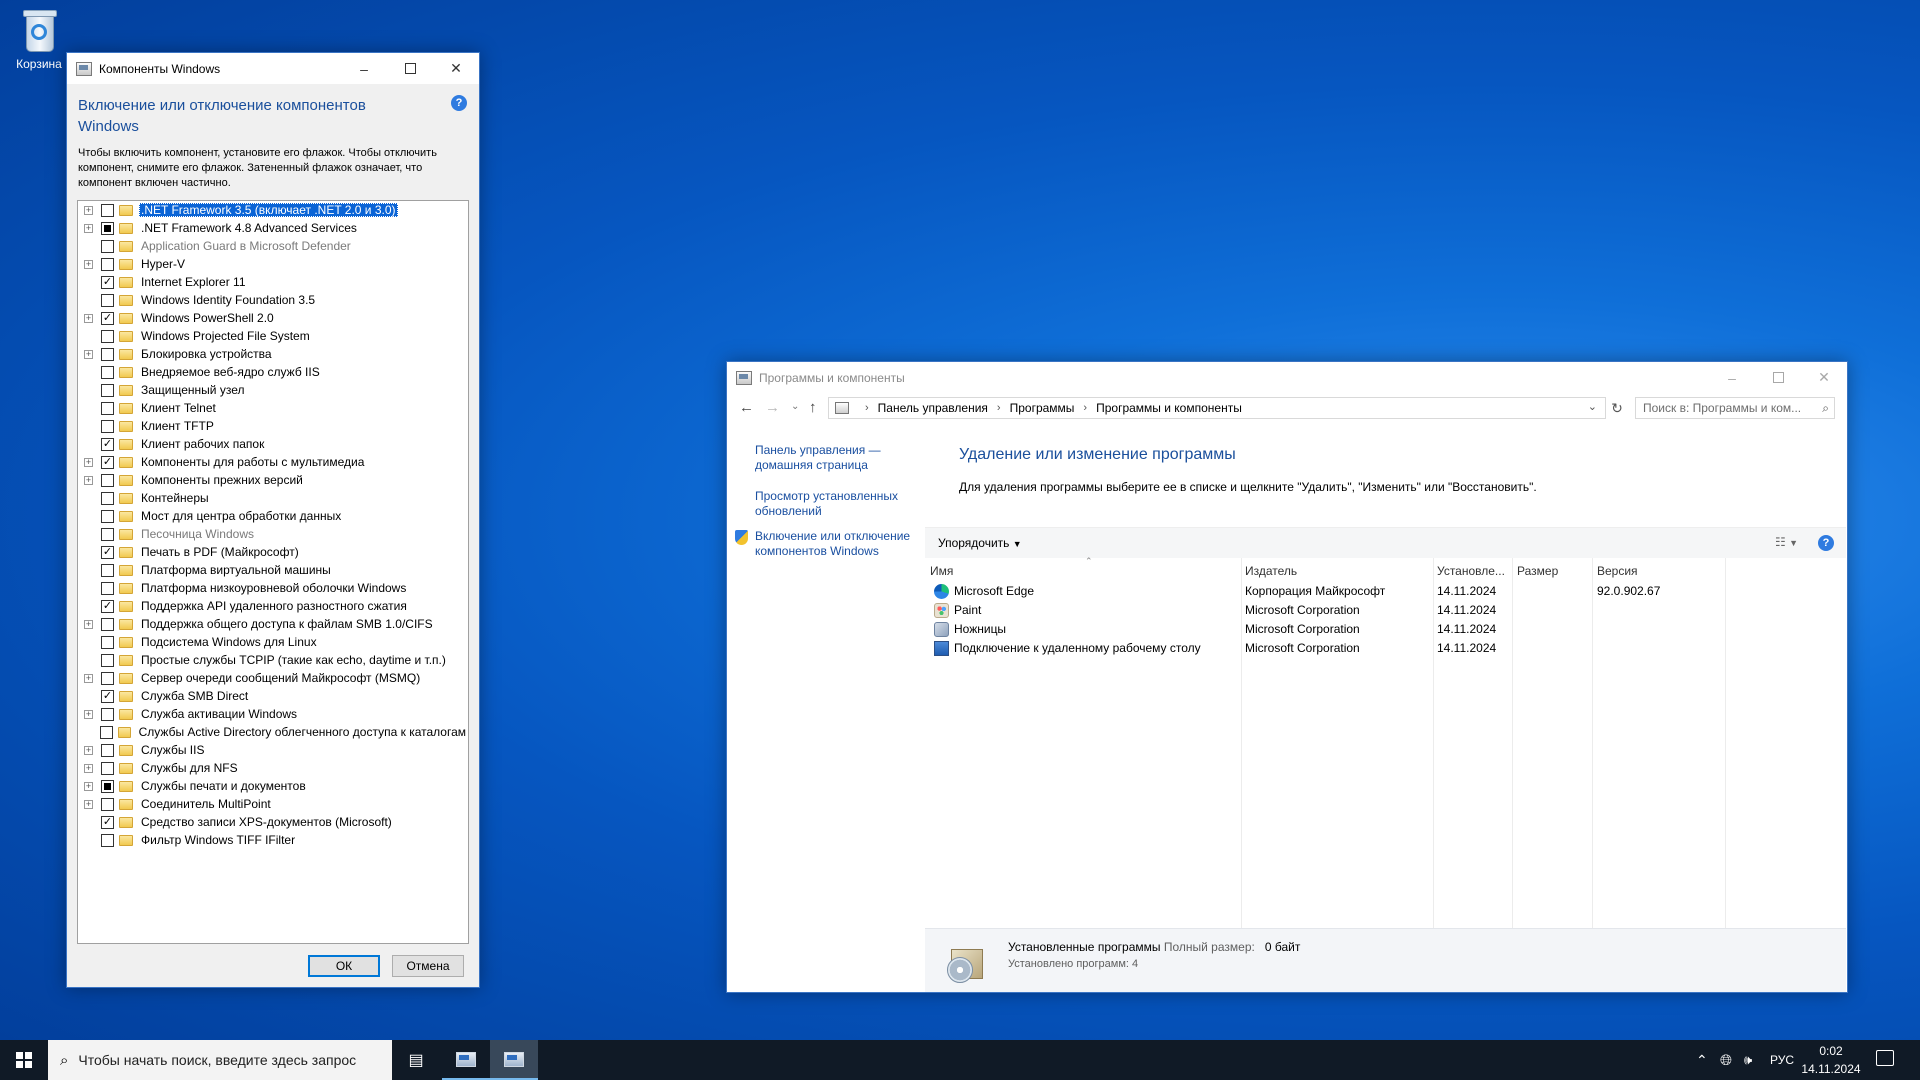  What do you see at coordinates (1748, 1060) in the screenshot?
I see `volume-button: 🕪︎` at bounding box center [1748, 1060].